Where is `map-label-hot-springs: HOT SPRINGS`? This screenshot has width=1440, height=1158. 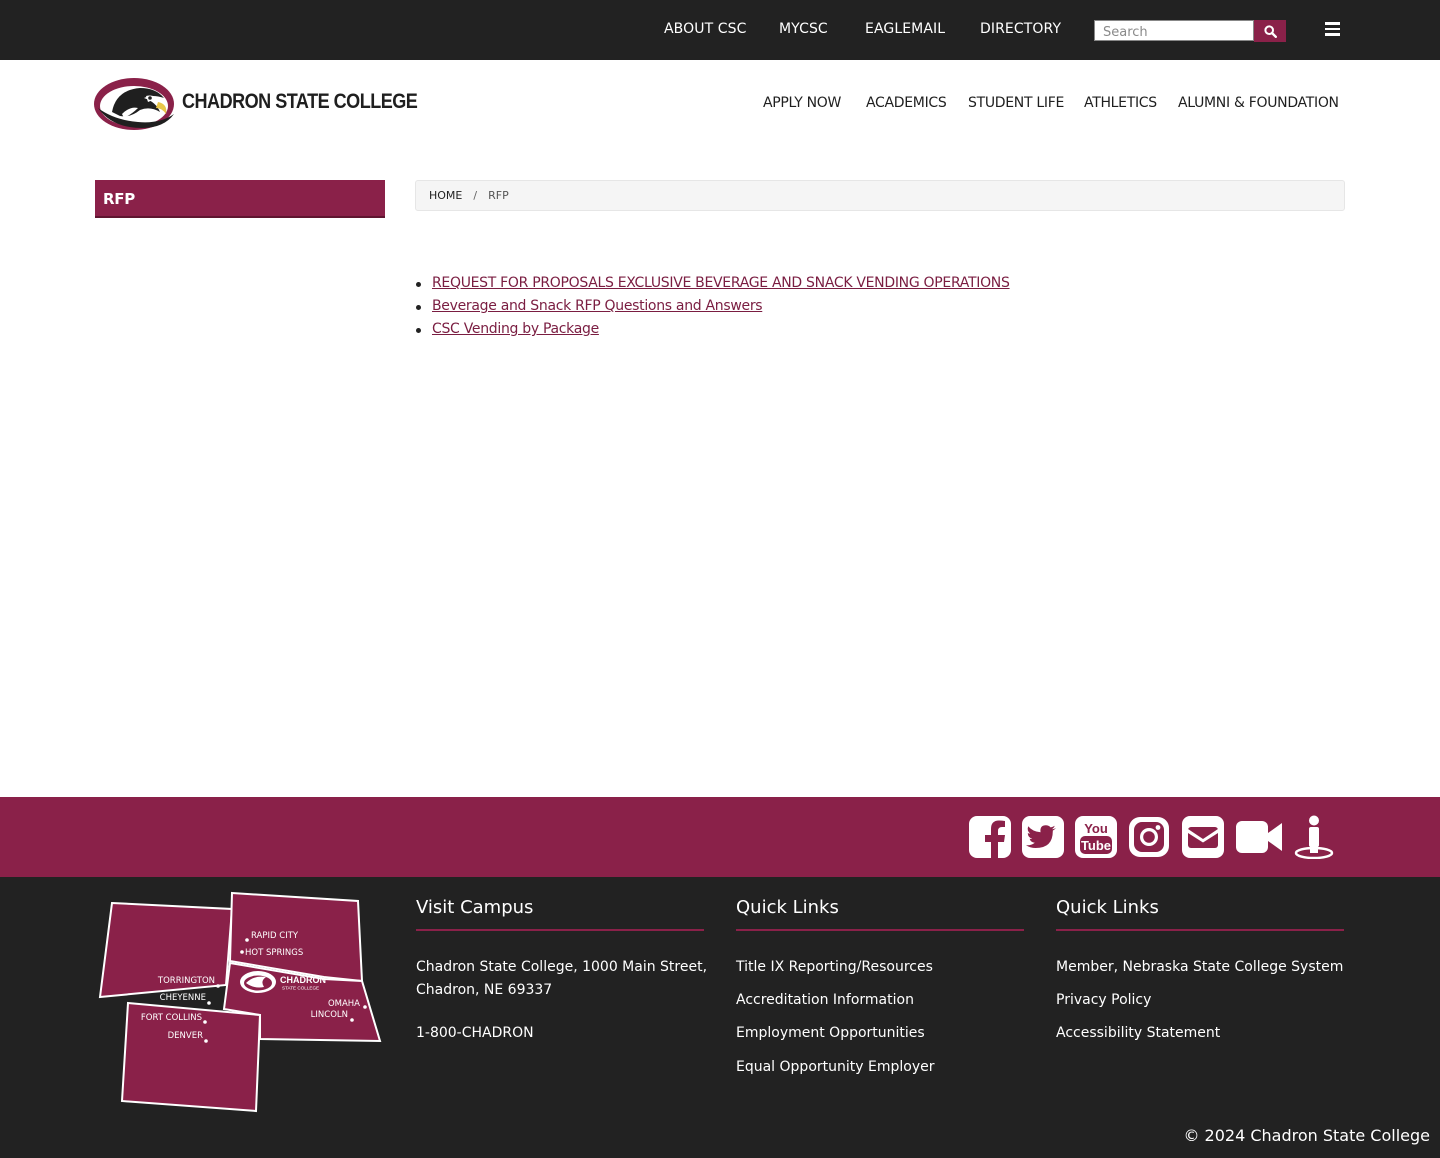
map-label-hot-springs: HOT SPRINGS is located at coordinates (274, 953).